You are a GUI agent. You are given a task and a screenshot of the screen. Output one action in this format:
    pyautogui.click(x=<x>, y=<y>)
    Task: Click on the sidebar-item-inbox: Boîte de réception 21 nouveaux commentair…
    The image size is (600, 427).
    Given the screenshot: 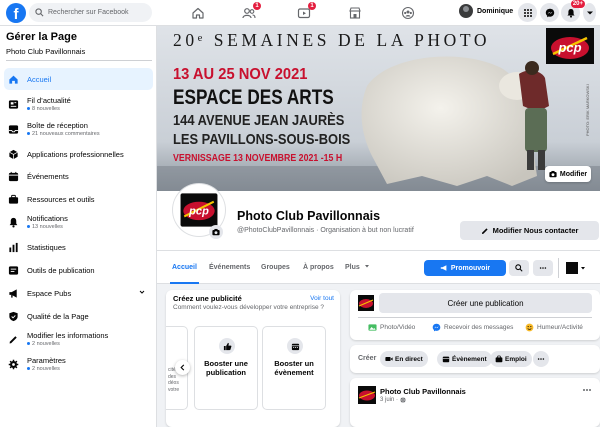 What is the action you would take?
    pyautogui.click(x=78, y=129)
    